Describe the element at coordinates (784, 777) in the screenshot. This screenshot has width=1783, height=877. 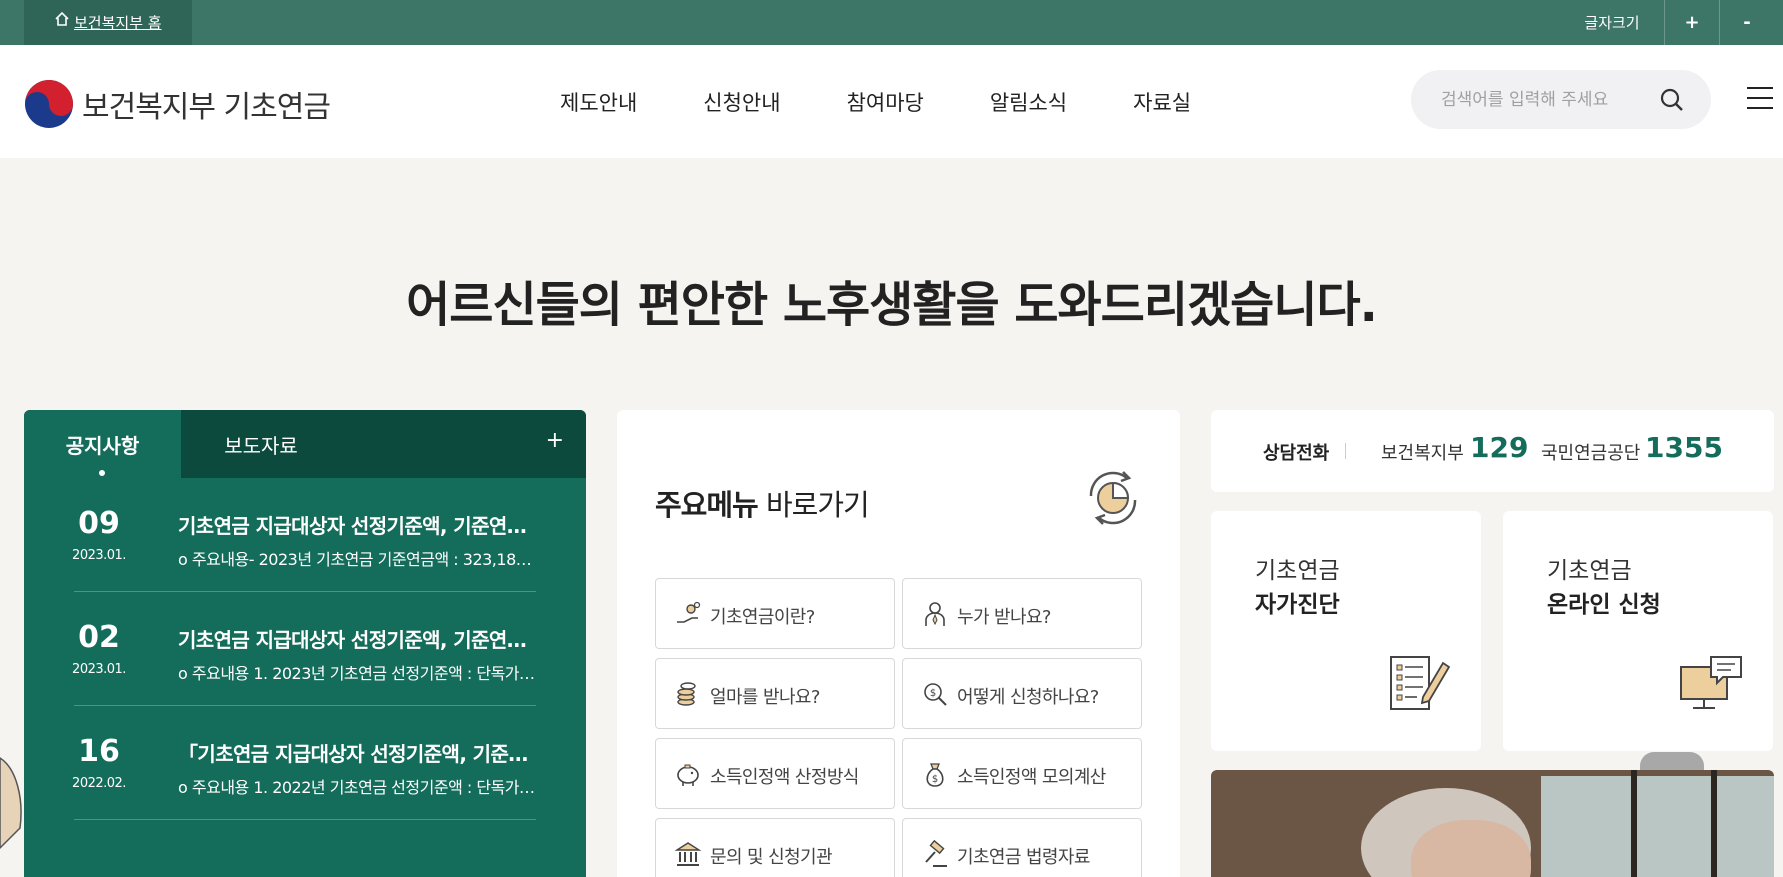
I see `quick-item-label: 소득인정액 산정방식` at that location.